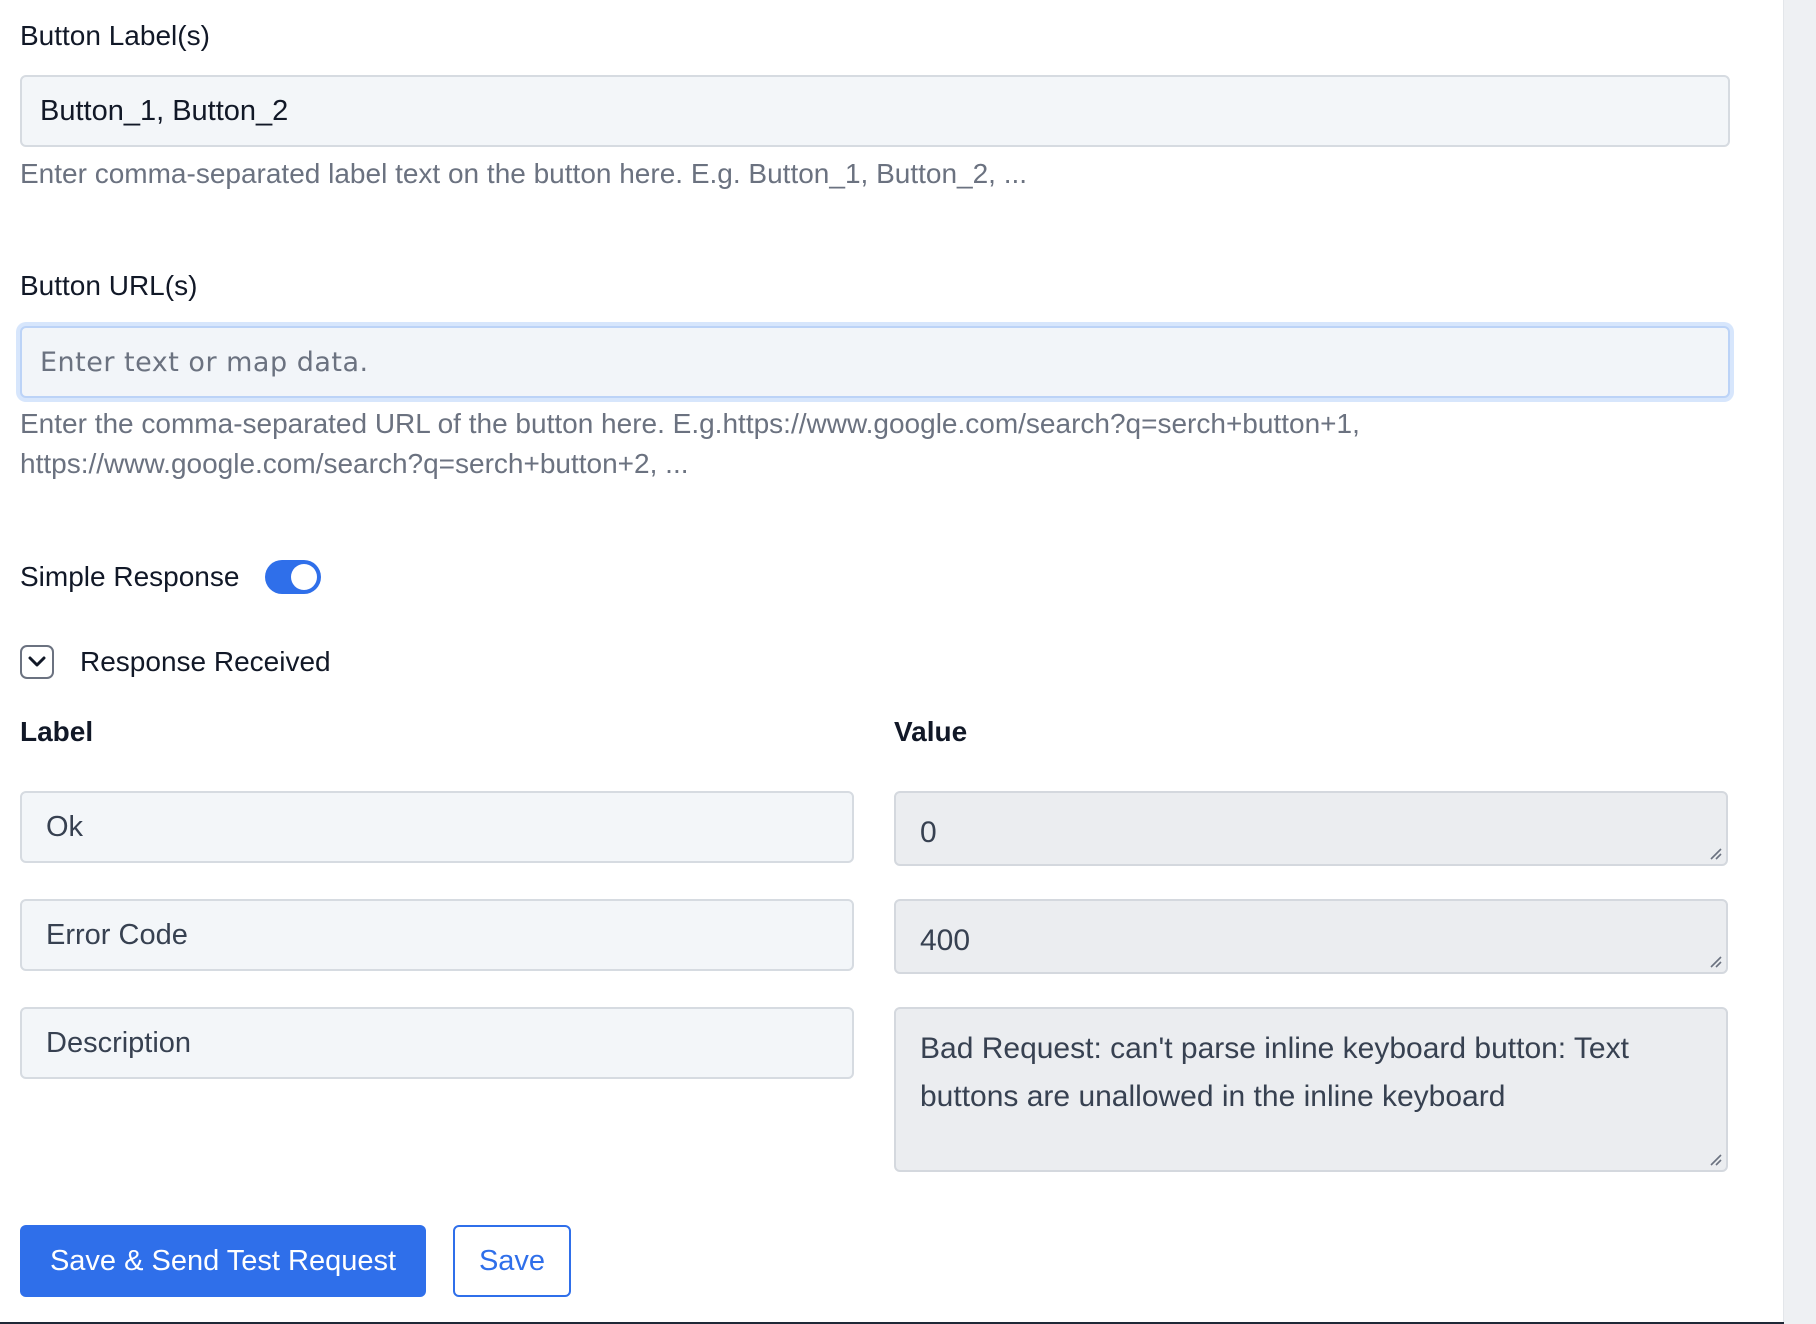 The height and width of the screenshot is (1324, 1816). I want to click on button-urls-label: Button URL(s), so click(109, 285).